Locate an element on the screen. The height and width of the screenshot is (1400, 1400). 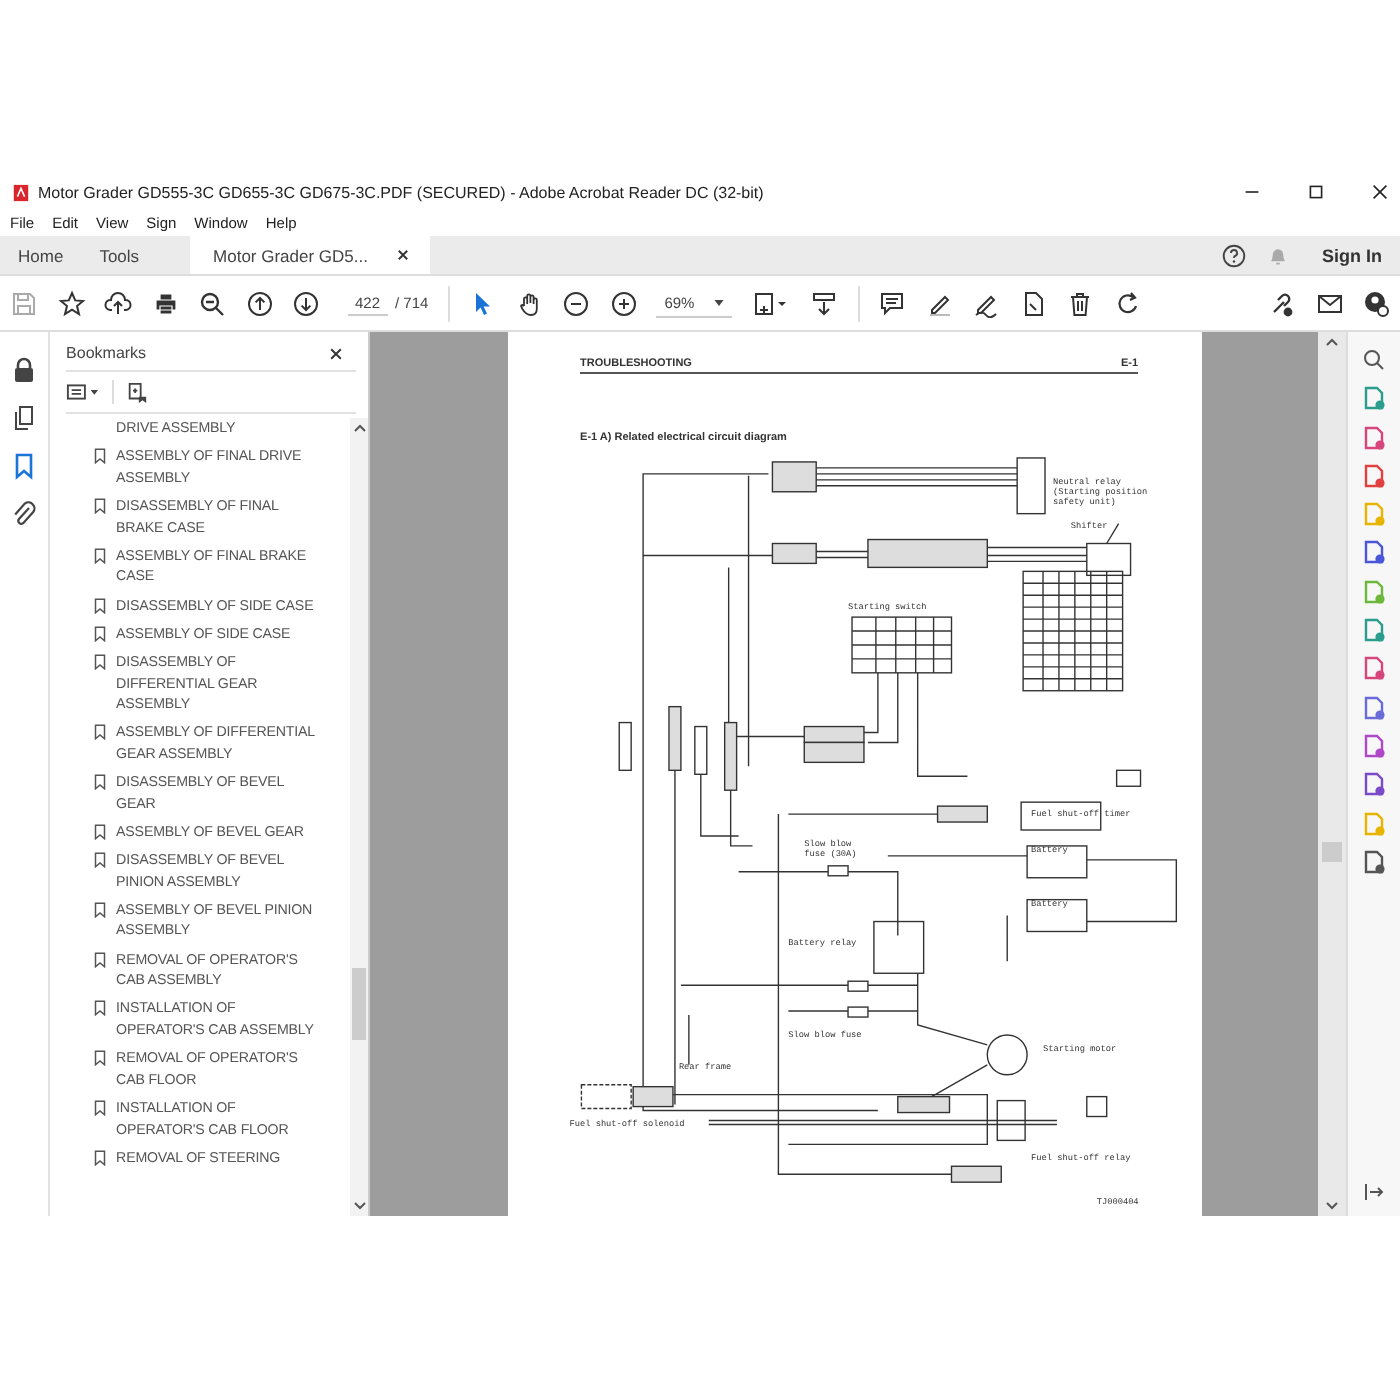
zoom-in-icon is located at coordinates (623, 303).